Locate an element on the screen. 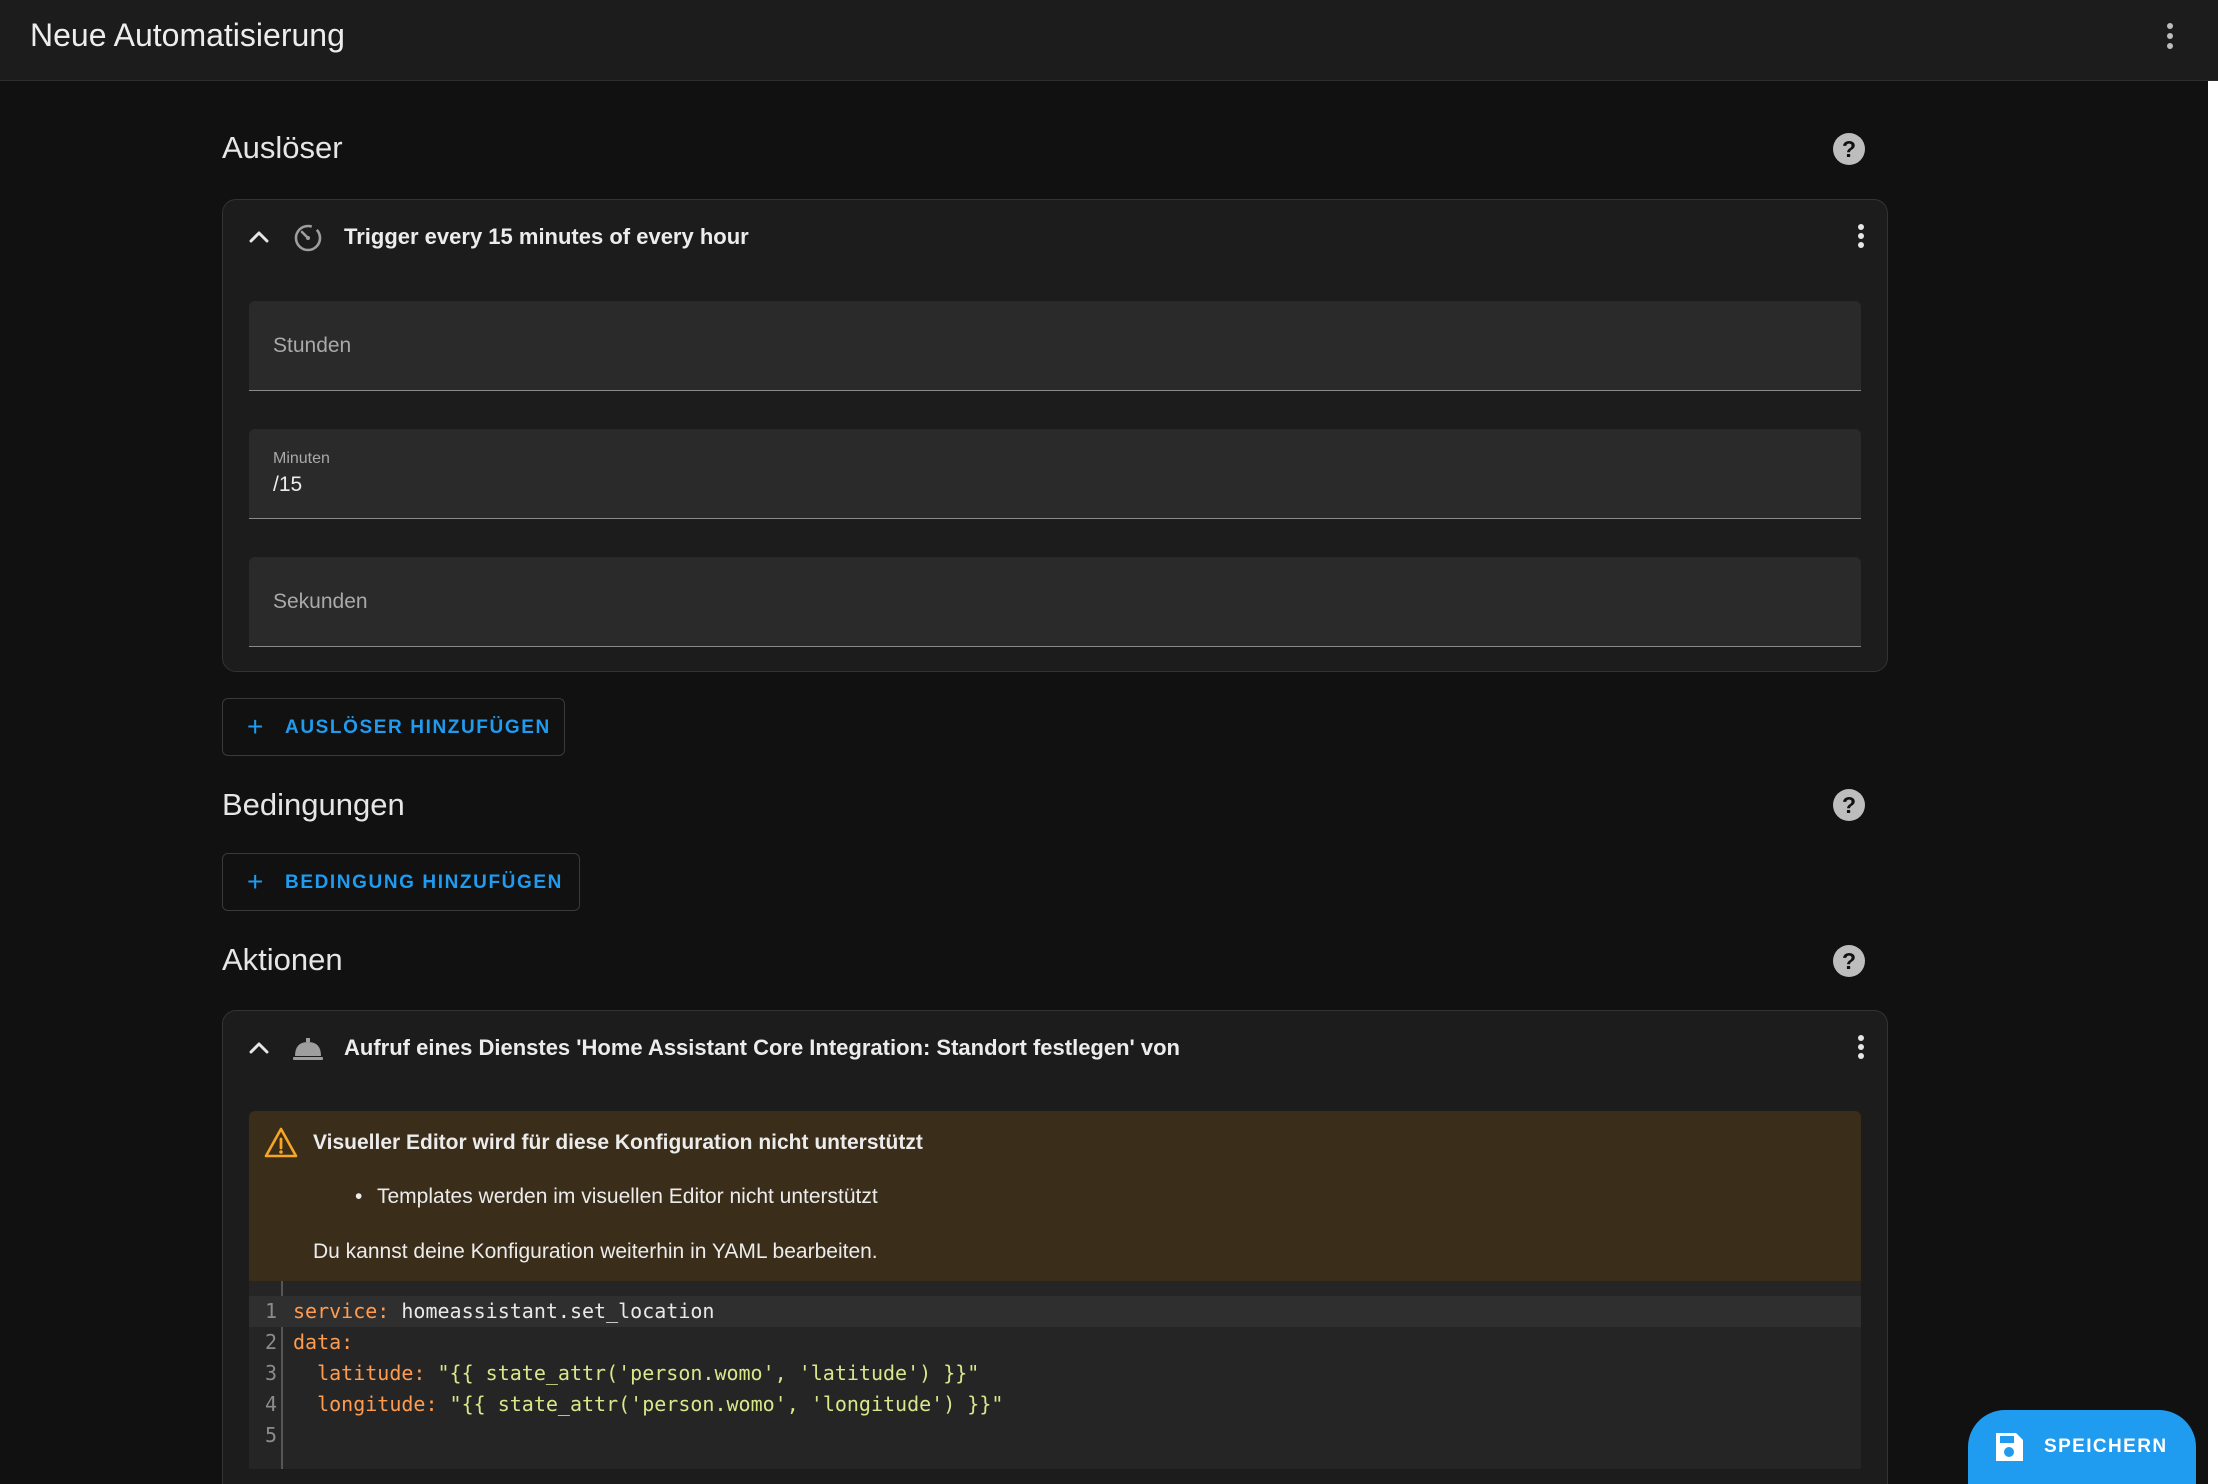 The width and height of the screenshot is (2218, 1484). yaml-key: service: is located at coordinates (341, 1311).